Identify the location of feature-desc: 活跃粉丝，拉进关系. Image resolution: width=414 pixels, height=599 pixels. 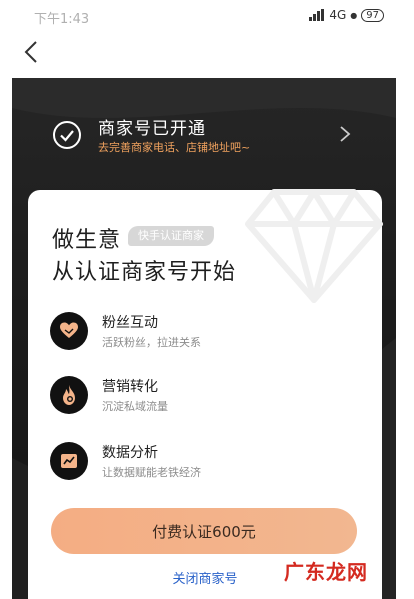
(151, 342).